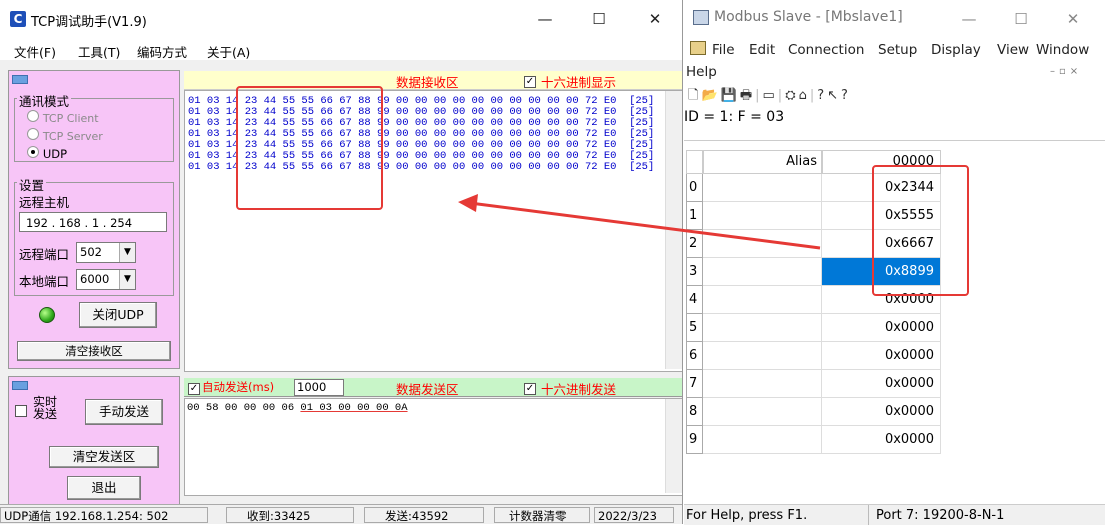 This screenshot has height=525, width=1105. What do you see at coordinates (839, 95) in the screenshot?
I see `context-help-icon: ↖?` at bounding box center [839, 95].